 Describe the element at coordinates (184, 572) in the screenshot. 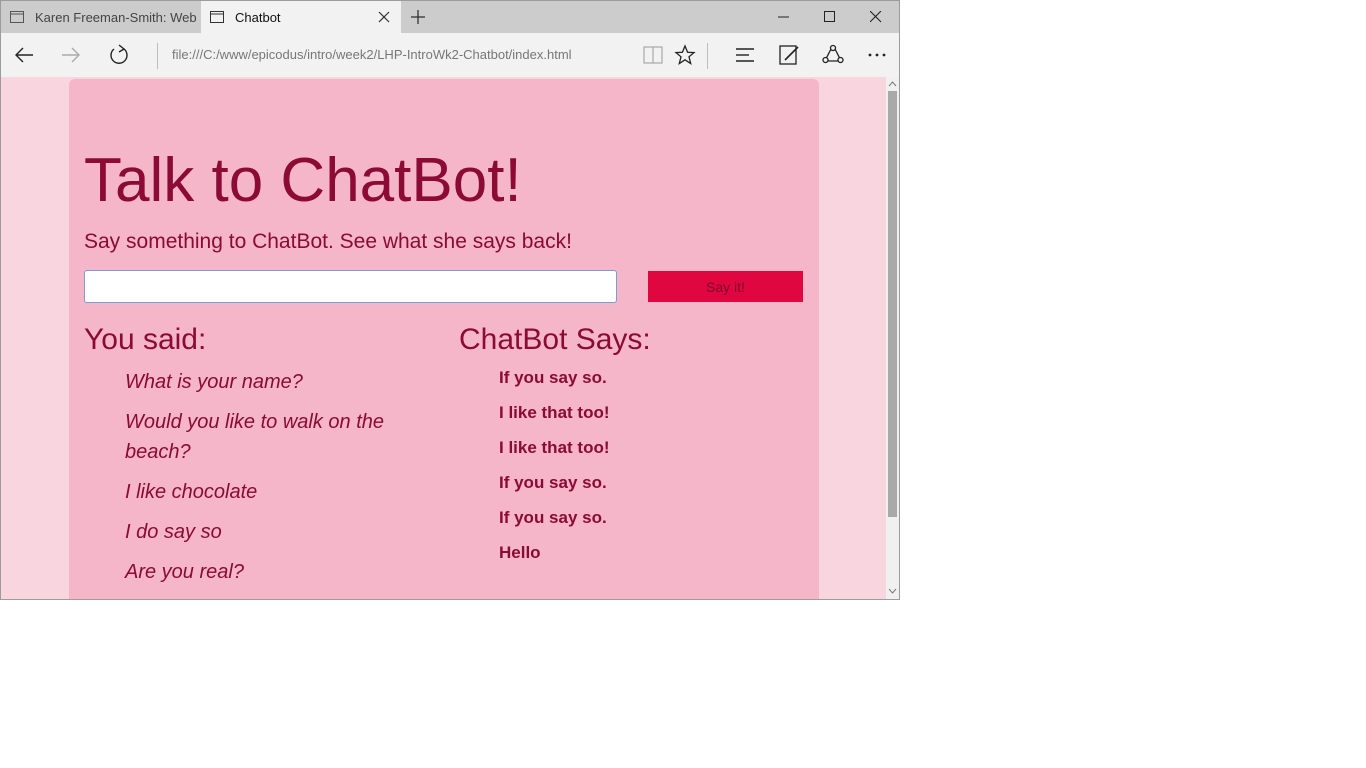

I see `list-item: Are you real?` at that location.